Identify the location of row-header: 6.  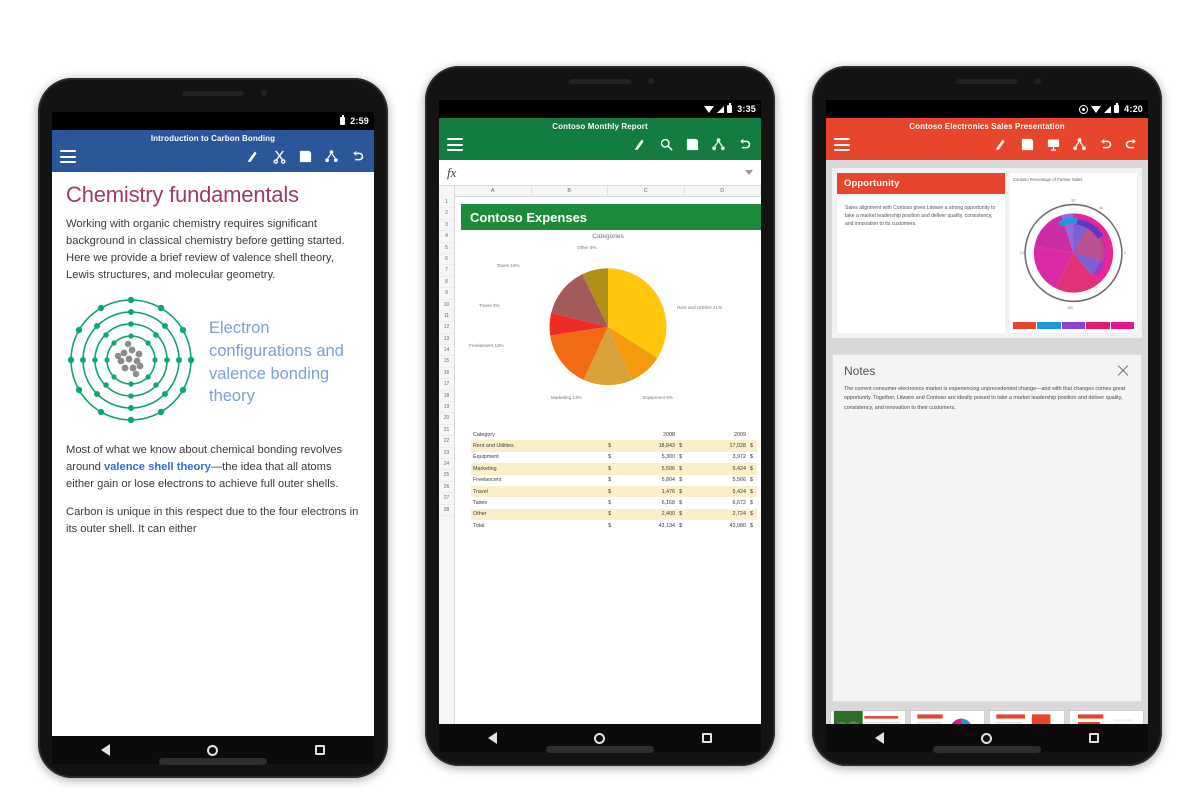
(446, 260).